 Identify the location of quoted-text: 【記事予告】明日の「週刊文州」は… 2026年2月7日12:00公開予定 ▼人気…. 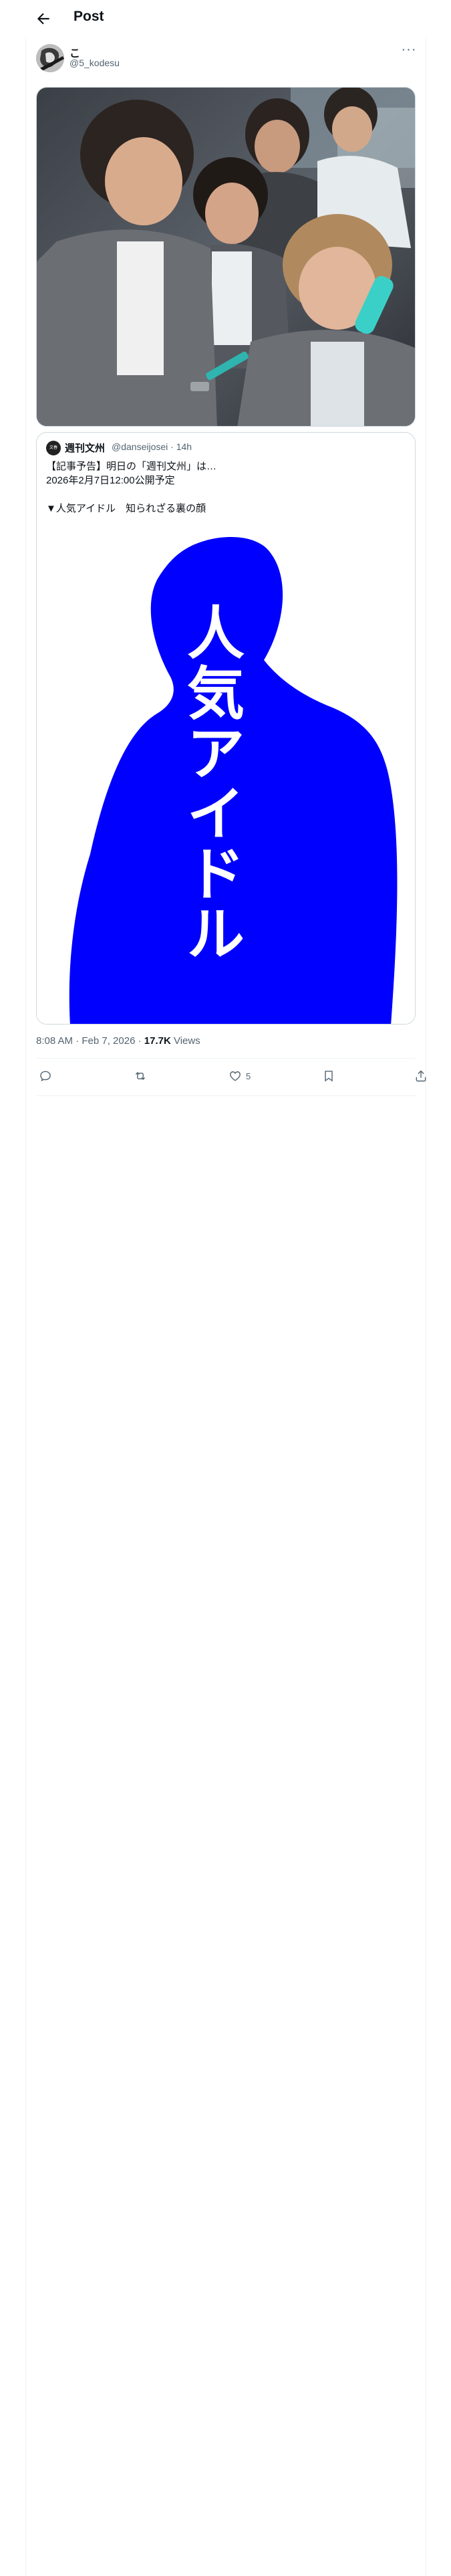
(131, 488).